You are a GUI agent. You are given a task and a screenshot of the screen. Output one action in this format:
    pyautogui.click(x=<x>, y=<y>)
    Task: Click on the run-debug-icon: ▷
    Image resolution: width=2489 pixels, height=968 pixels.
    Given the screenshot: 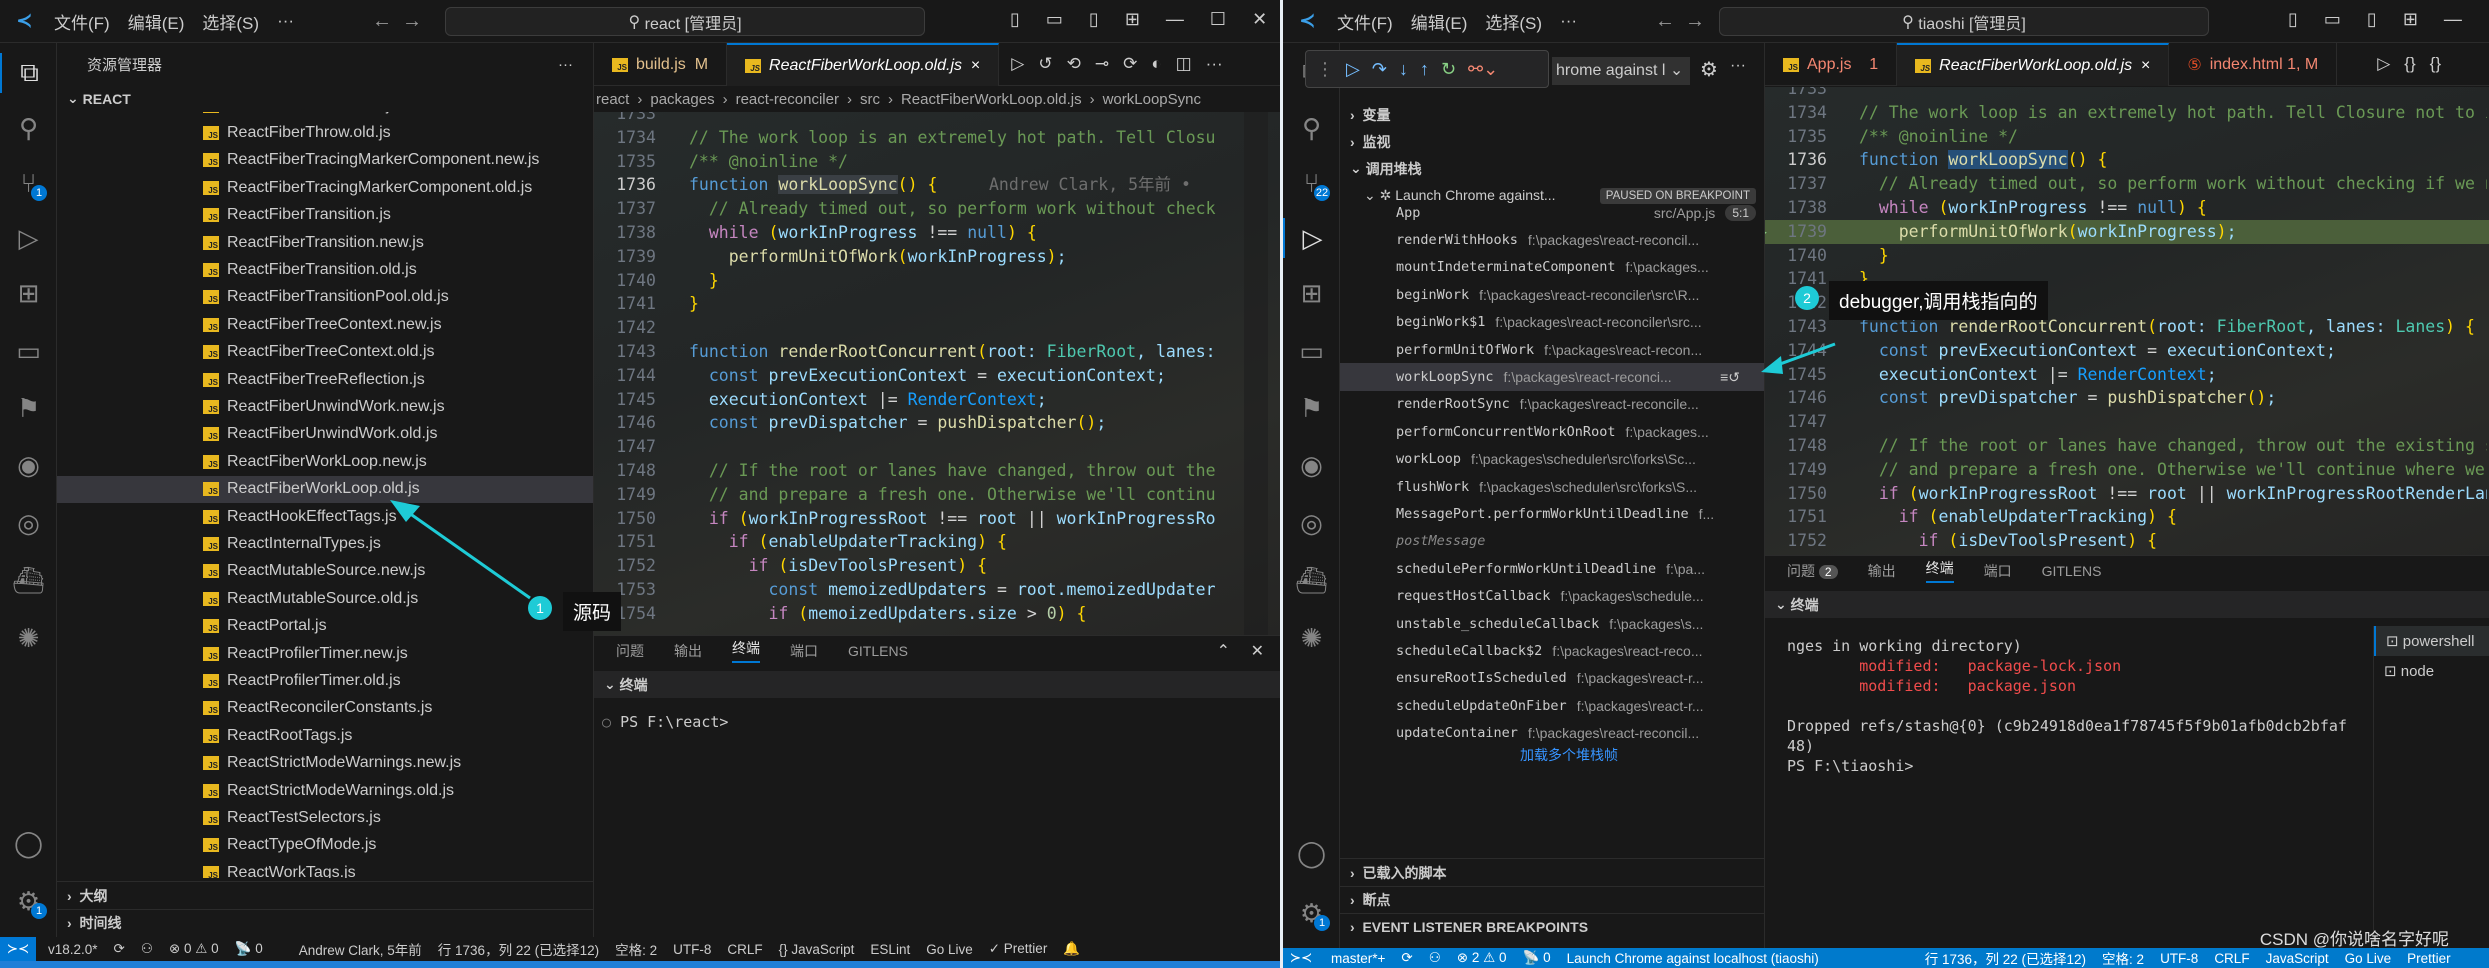 What is the action you would take?
    pyautogui.click(x=28, y=238)
    